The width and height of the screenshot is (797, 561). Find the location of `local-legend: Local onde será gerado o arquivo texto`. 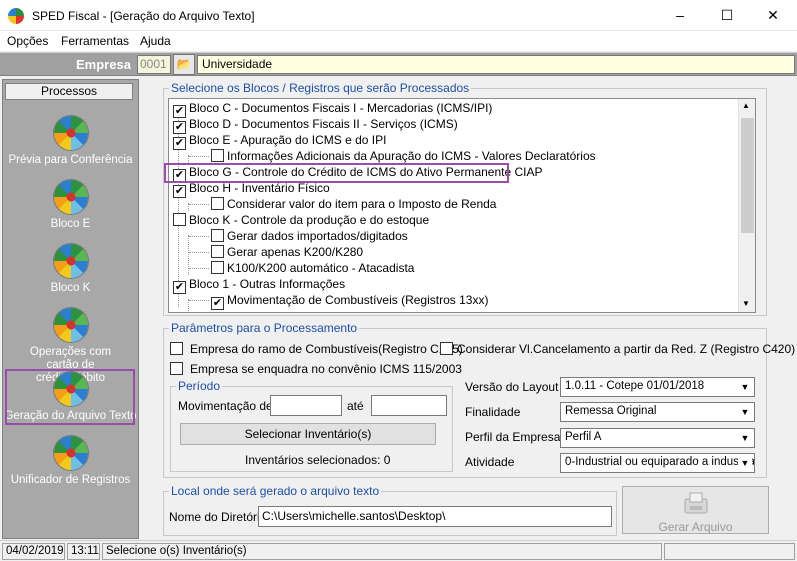

local-legend: Local onde será gerado o arquivo texto is located at coordinates (275, 491).